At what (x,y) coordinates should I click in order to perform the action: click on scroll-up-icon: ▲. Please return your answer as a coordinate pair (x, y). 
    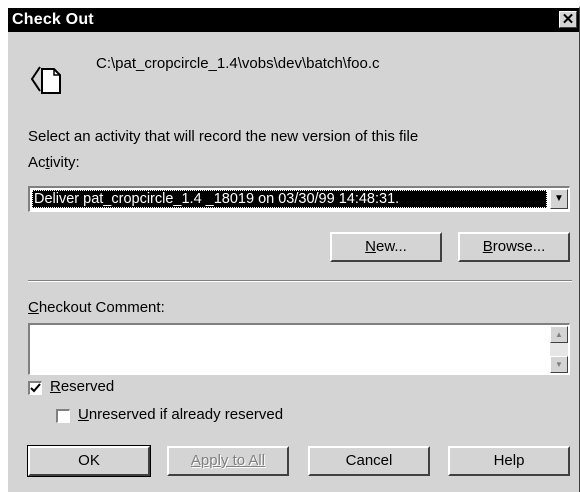
    Looking at the image, I should click on (559, 334).